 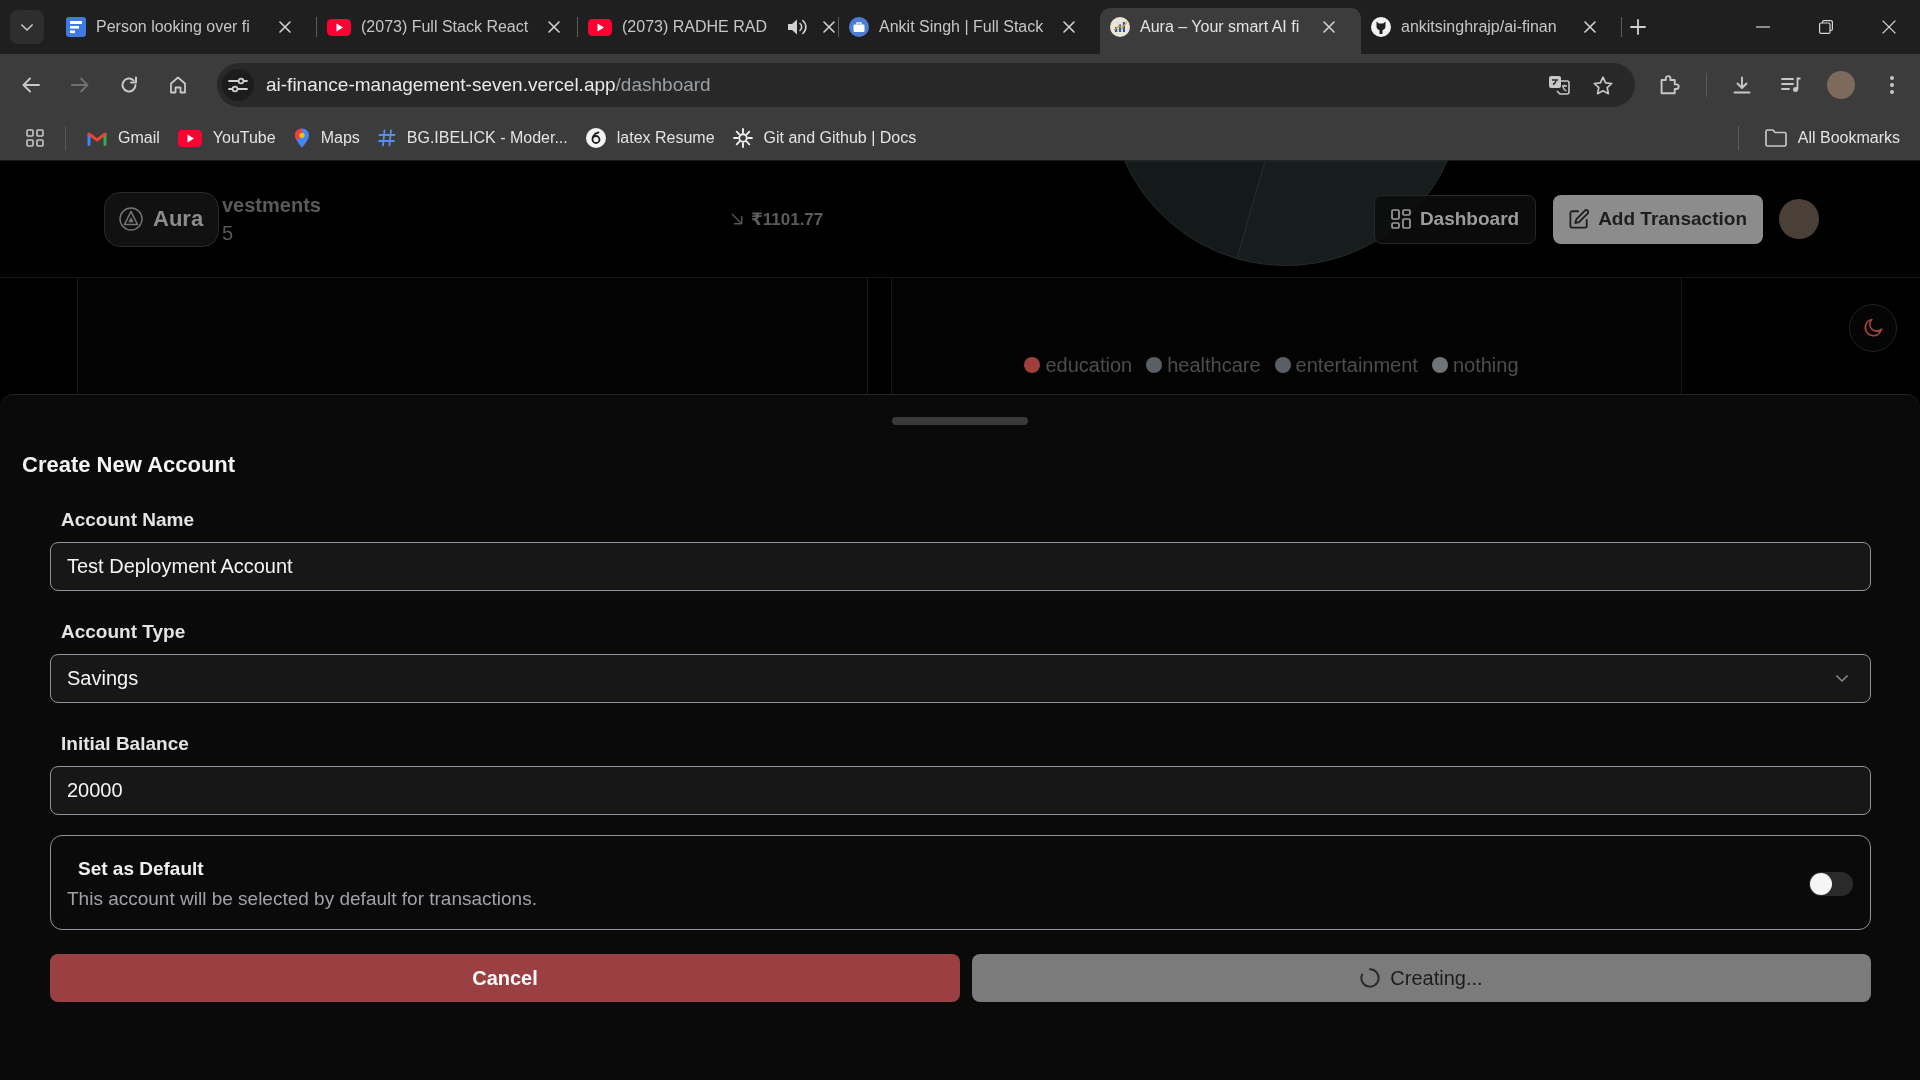 I want to click on download-icon, so click(x=1742, y=85).